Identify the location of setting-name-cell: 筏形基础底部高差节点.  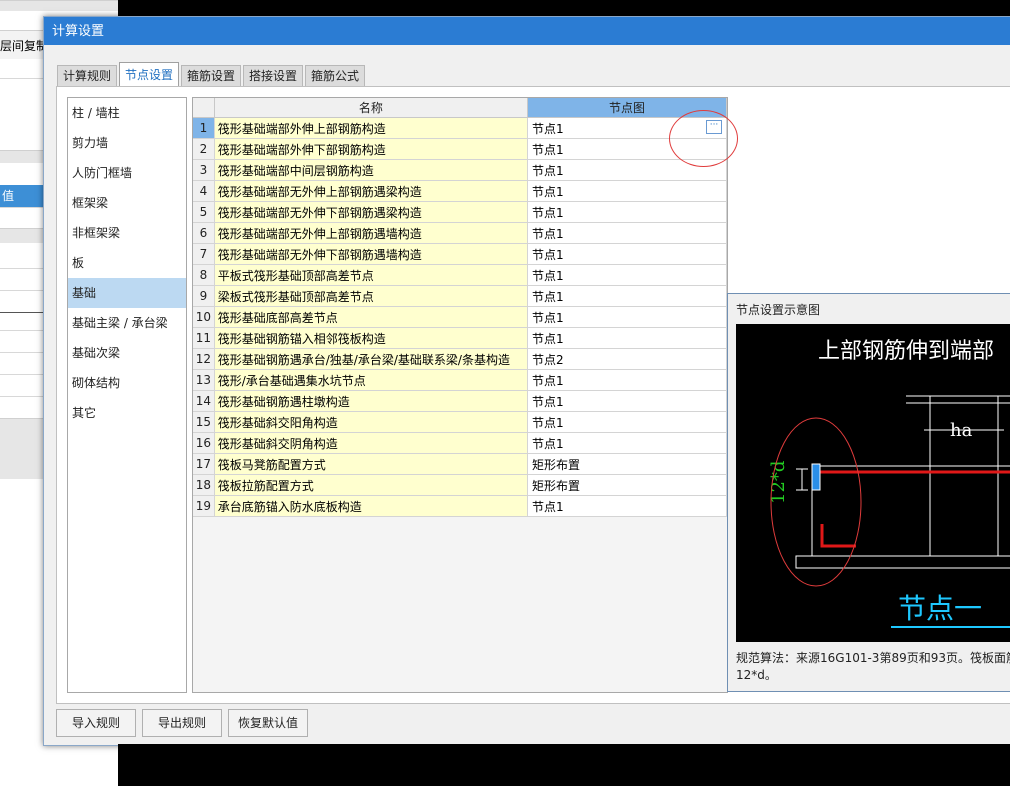
(371, 317).